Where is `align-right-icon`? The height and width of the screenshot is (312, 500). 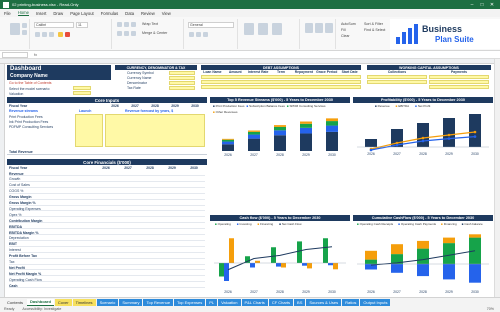 align-right-icon is located at coordinates (133, 33).